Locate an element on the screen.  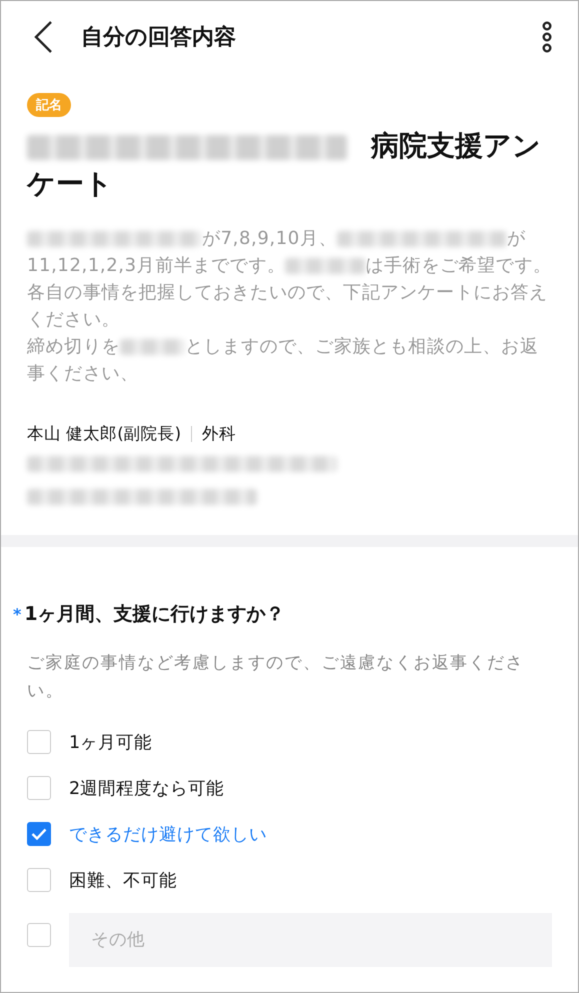
question-title: 1ヶ月間、支援に行けますか？ is located at coordinates (154, 614).